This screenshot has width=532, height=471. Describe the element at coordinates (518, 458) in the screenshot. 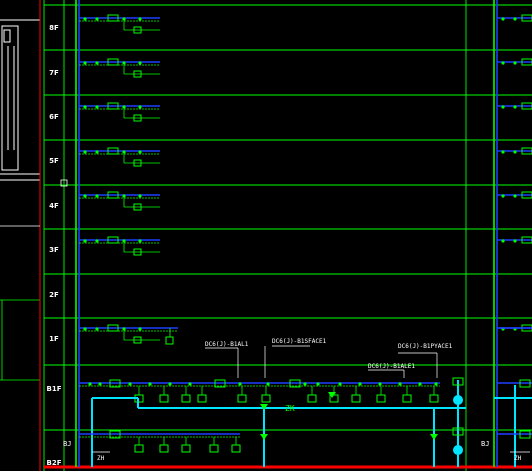

I see `zh-label-right: ZH` at that location.